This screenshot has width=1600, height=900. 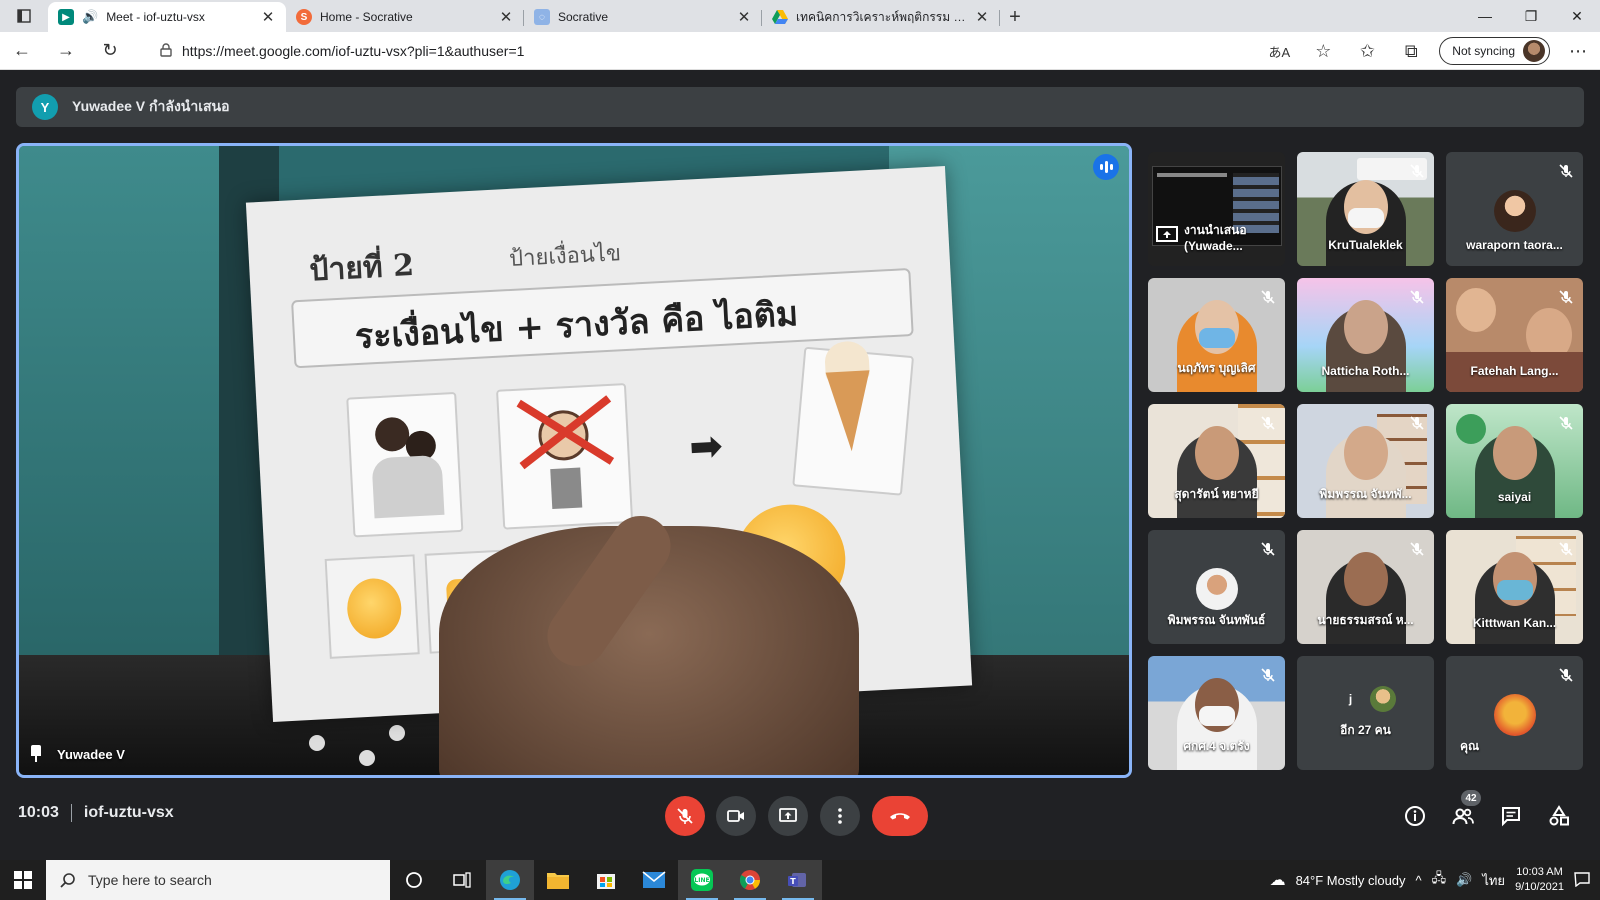 What do you see at coordinates (1367, 51) in the screenshot?
I see `favorites-icon: ✩` at bounding box center [1367, 51].